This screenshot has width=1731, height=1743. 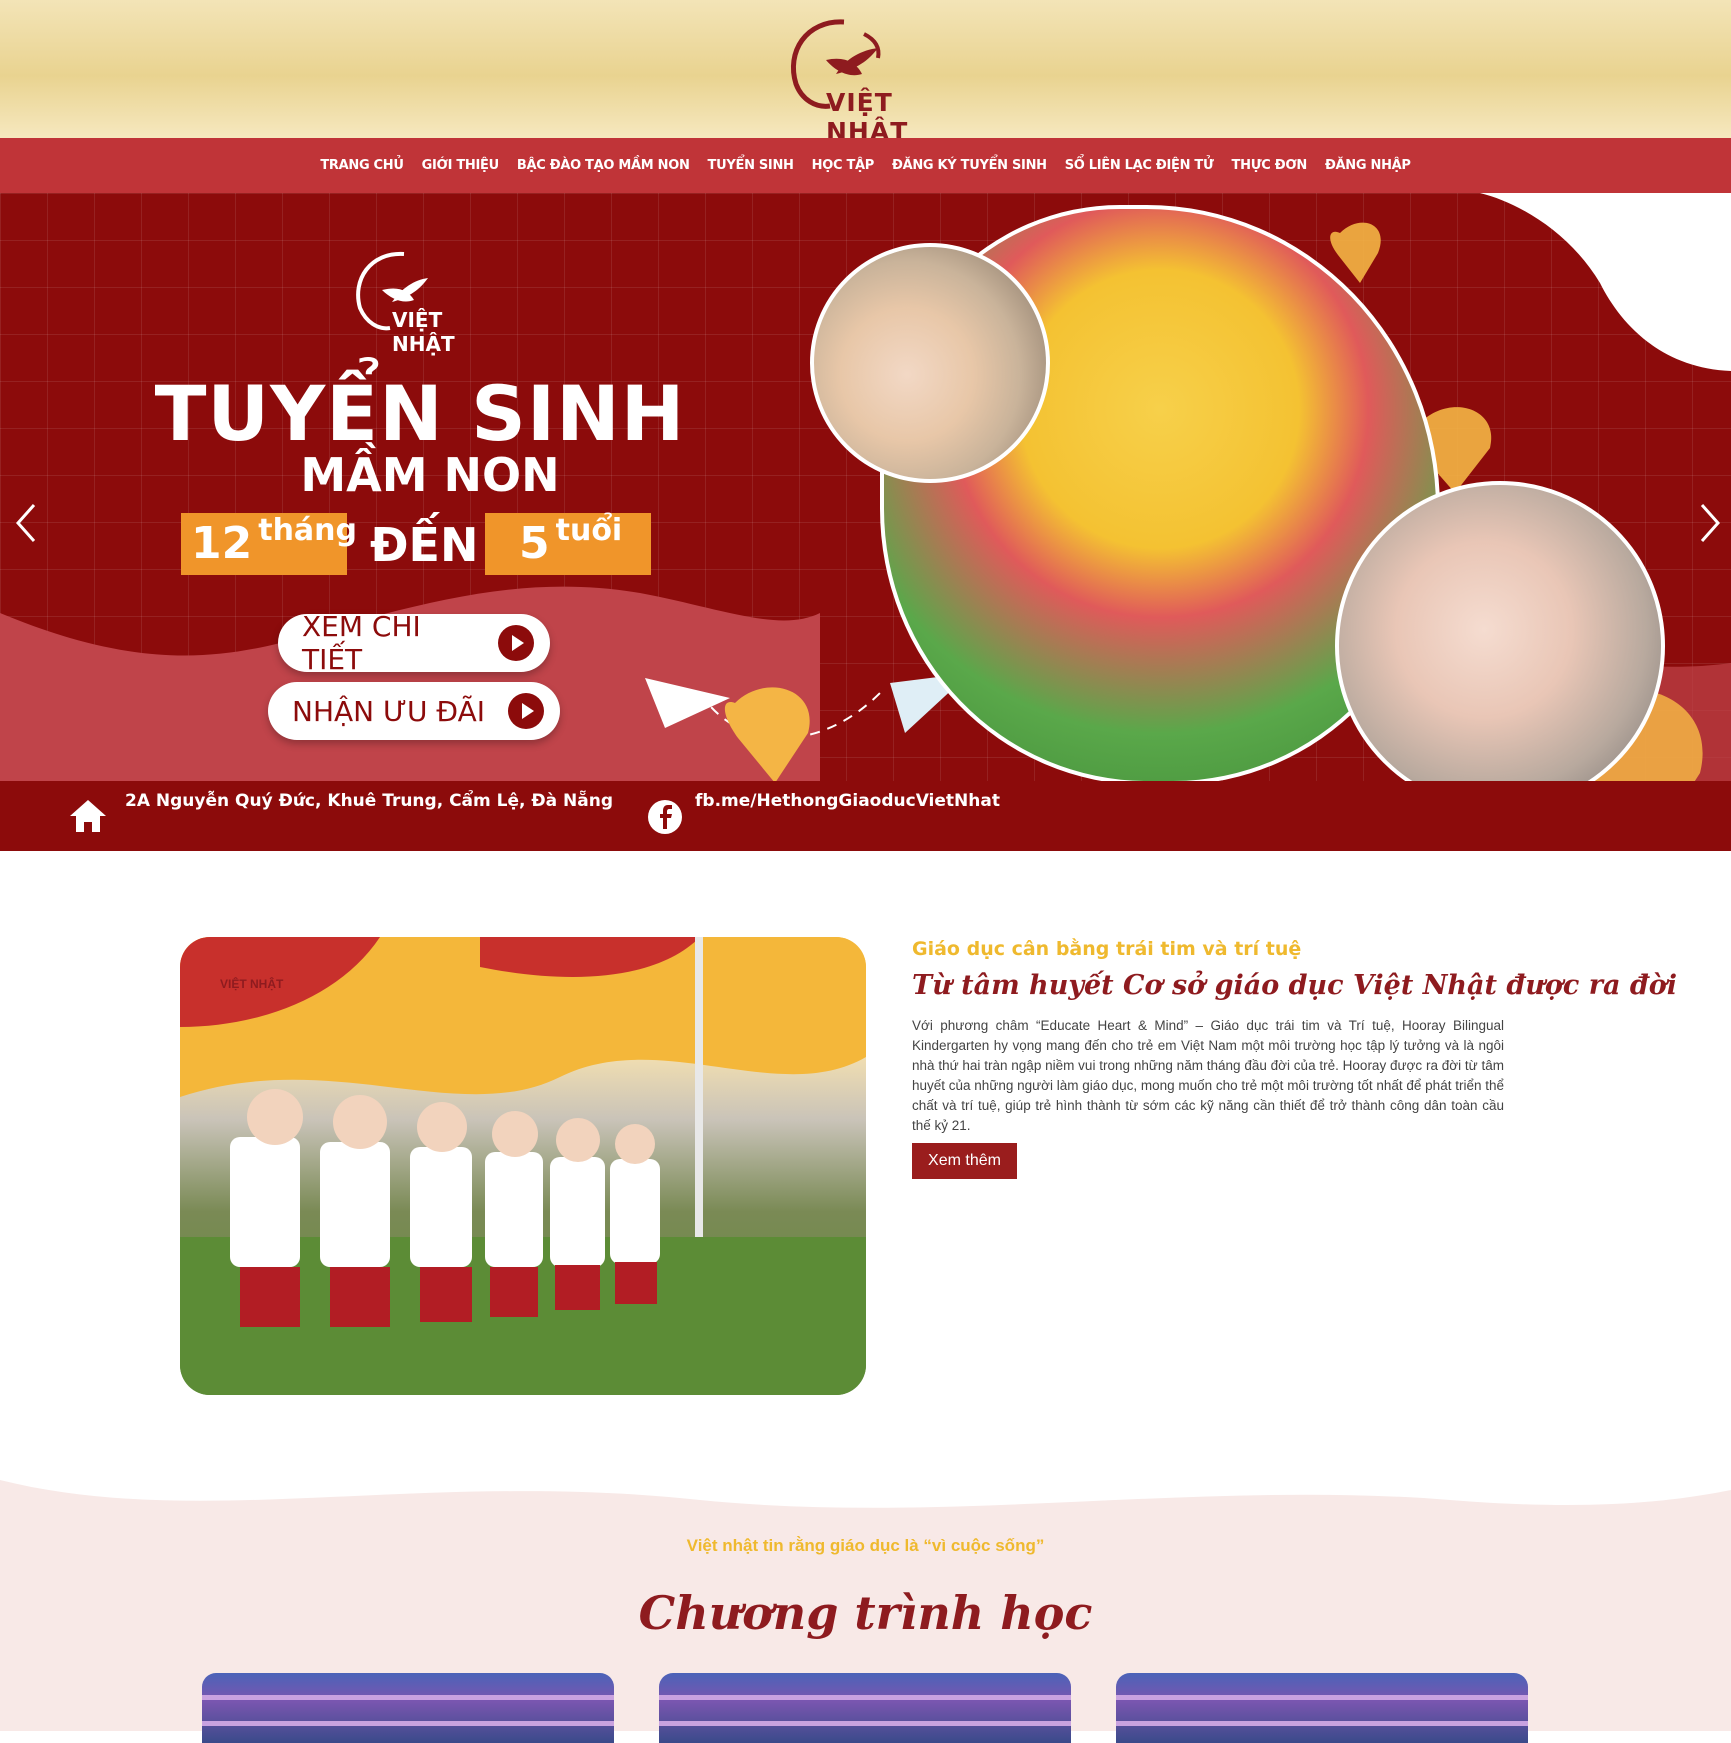 I want to click on get-offer-label: NHẬN ƯU ĐÃI, so click(x=389, y=711).